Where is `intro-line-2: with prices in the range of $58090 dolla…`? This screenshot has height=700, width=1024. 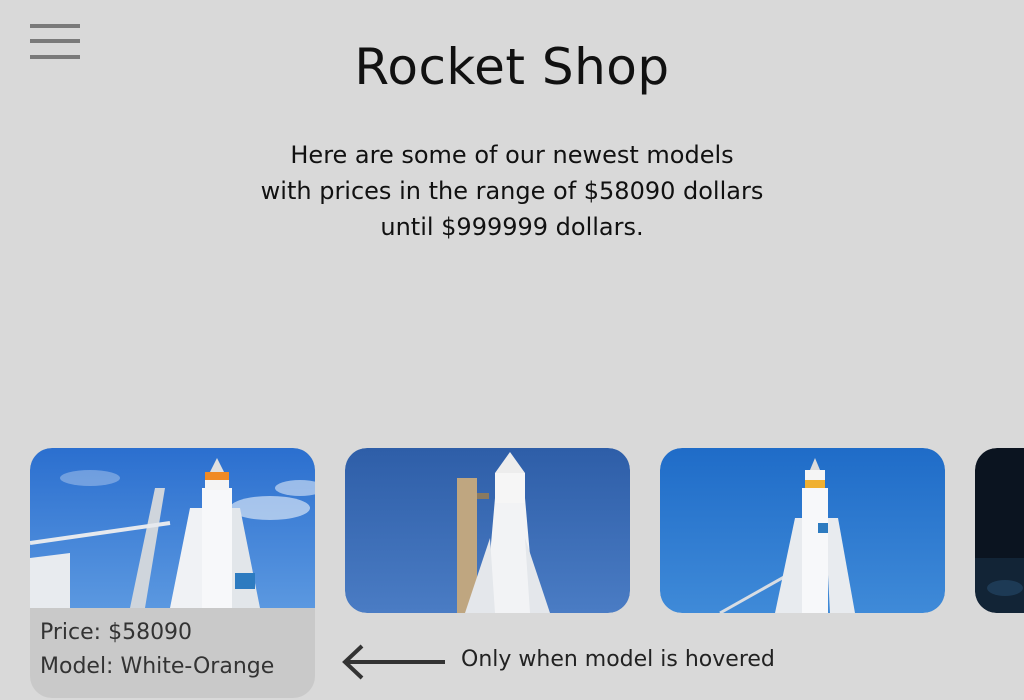
intro-line-2: with prices in the range of $58090 dolla… is located at coordinates (512, 191).